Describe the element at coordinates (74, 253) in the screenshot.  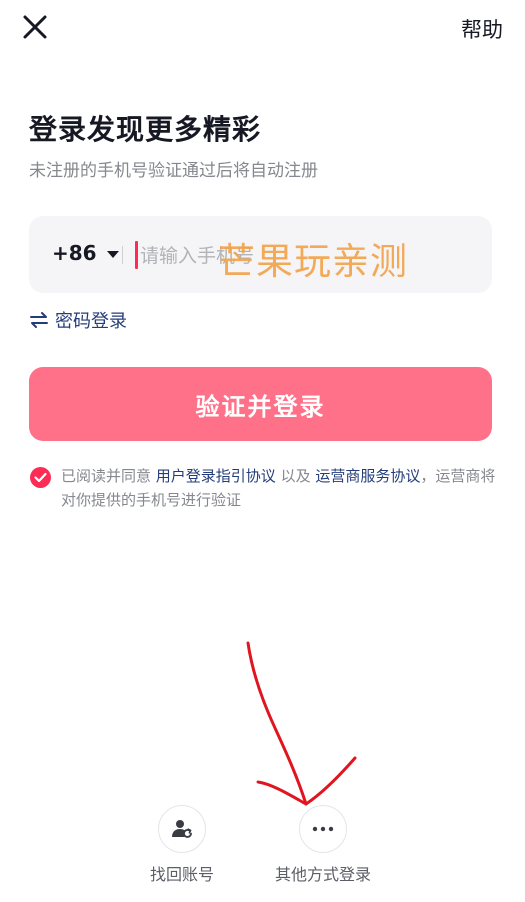
I see `country-code-label: +86` at that location.